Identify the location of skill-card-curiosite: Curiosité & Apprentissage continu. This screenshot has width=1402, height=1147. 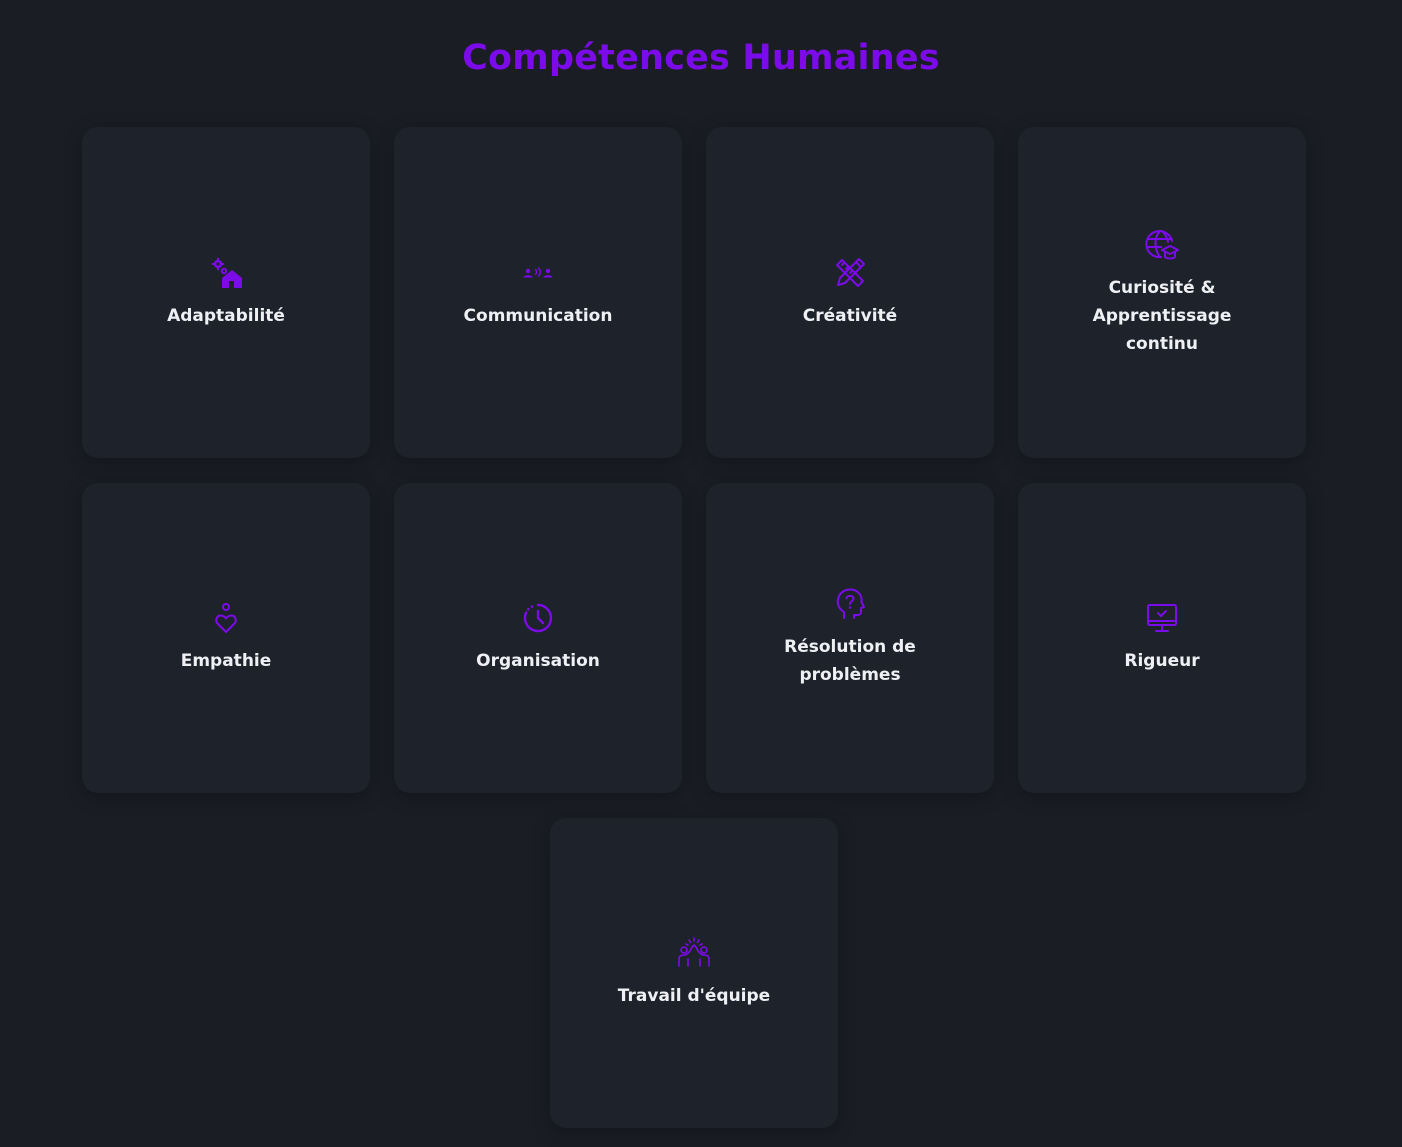
(1162, 292).